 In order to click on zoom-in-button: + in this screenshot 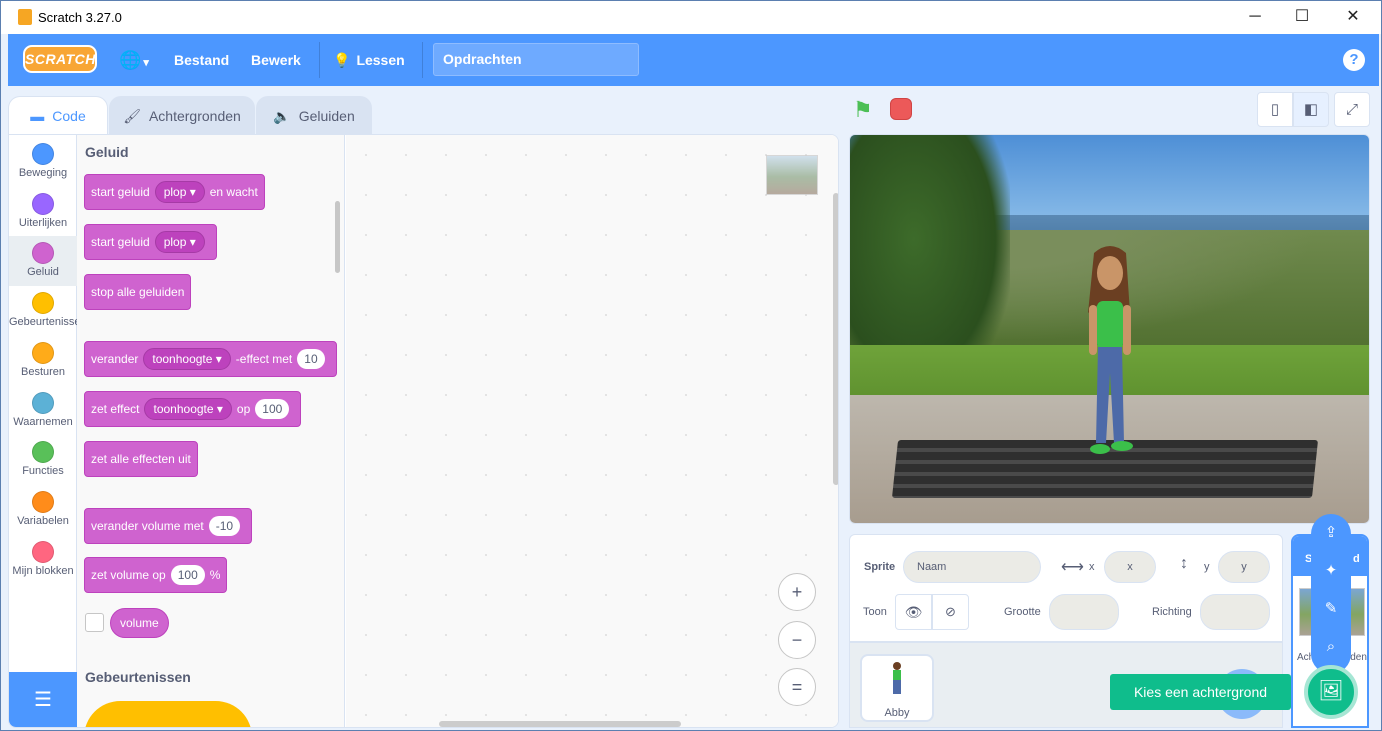, I will do `click(797, 592)`.